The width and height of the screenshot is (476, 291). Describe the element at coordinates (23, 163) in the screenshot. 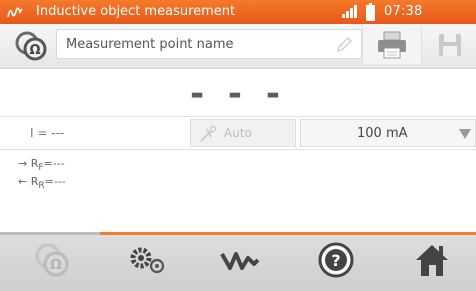

I see `arrow-right-icon: →` at that location.